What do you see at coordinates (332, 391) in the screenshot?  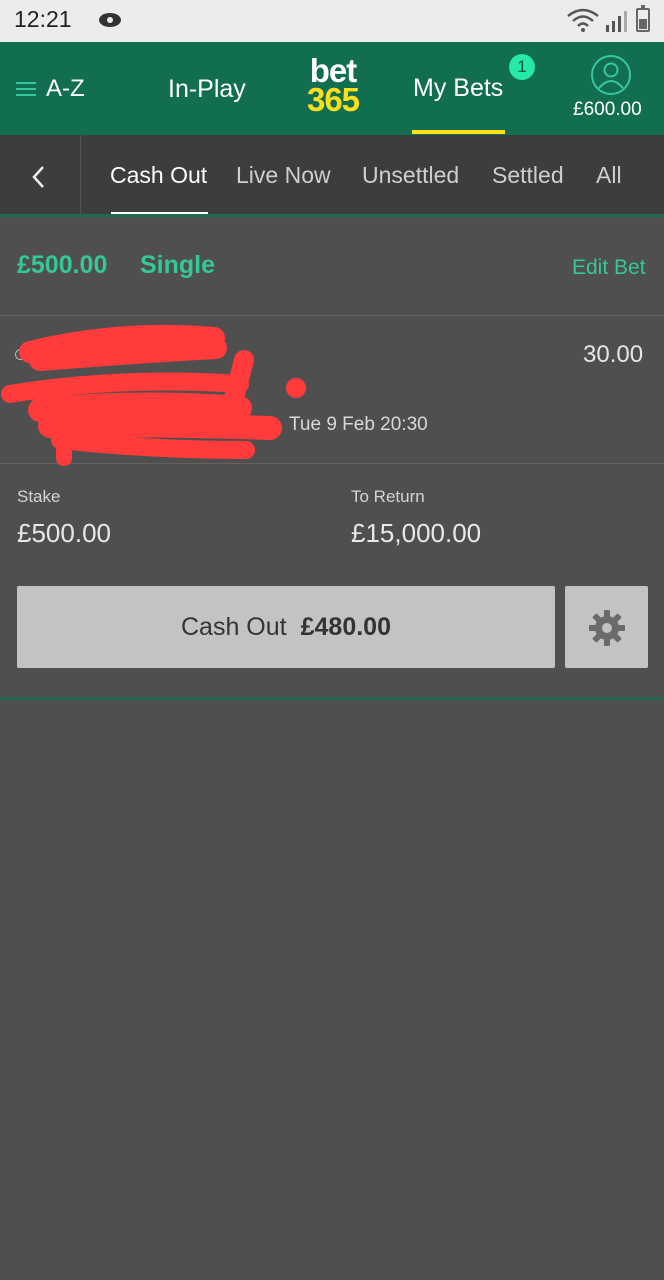 I see `bet-selection: 30.00 Tue 9 Feb 20:30` at bounding box center [332, 391].